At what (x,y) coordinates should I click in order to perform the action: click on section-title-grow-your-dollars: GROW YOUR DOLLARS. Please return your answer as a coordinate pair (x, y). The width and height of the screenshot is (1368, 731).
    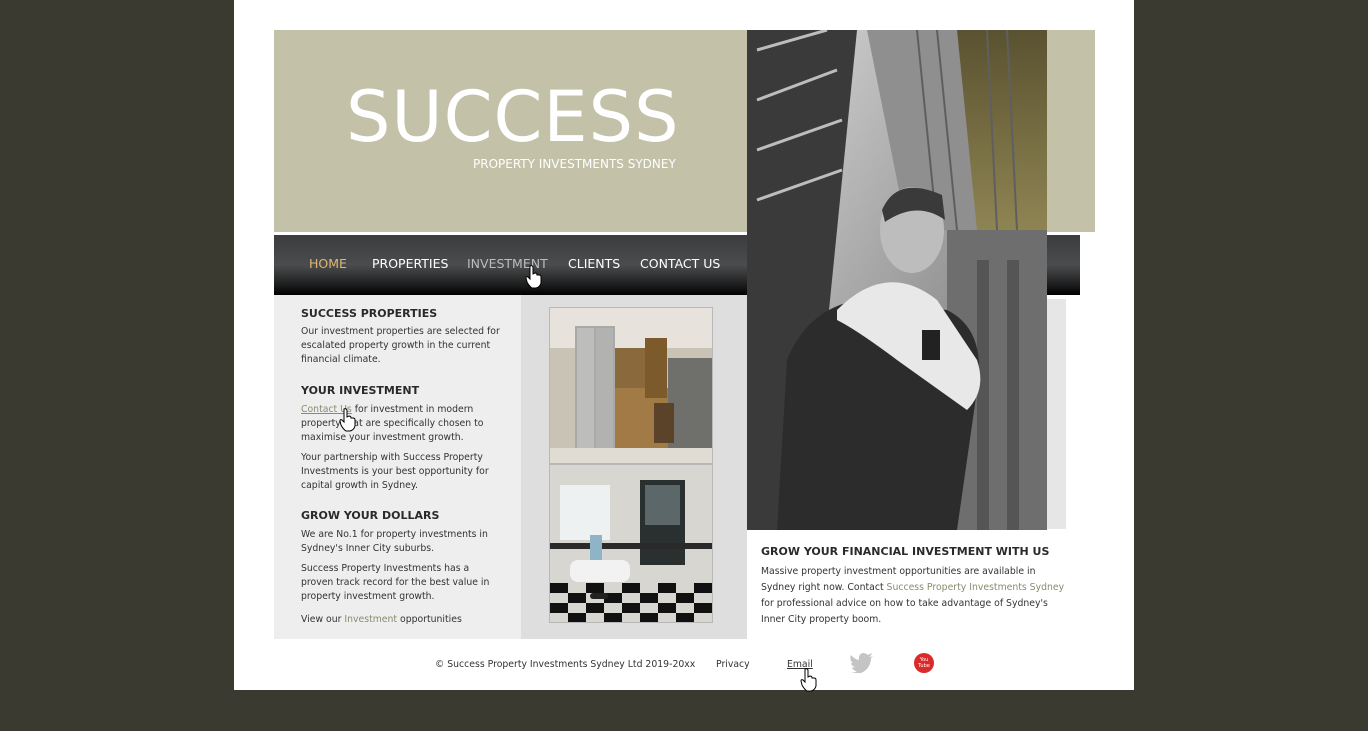
    Looking at the image, I should click on (370, 515).